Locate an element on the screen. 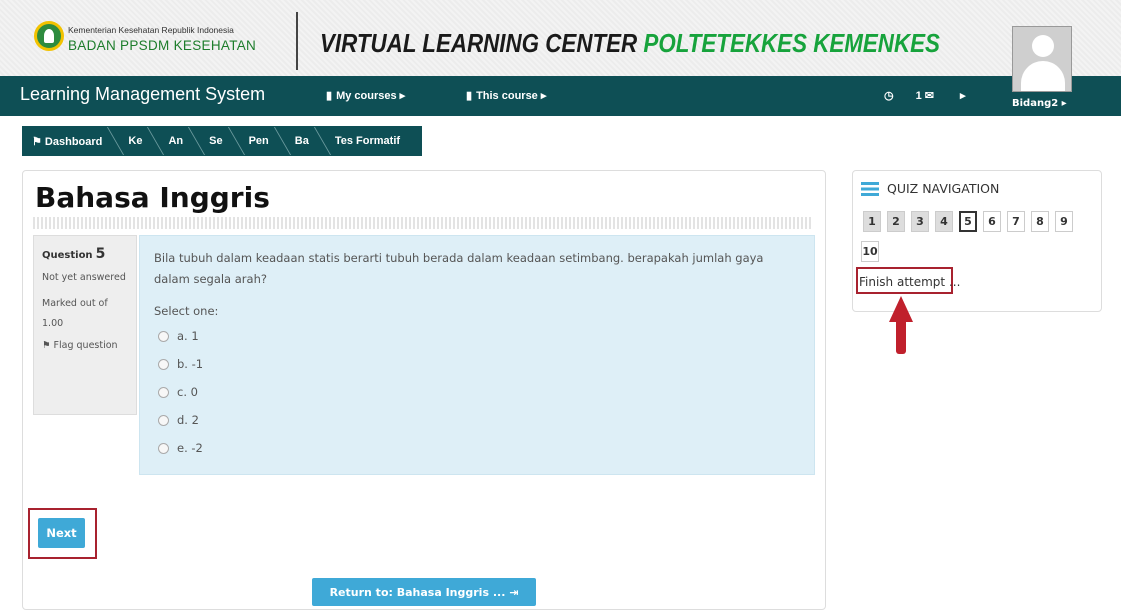 Image resolution: width=1121 pixels, height=610 pixels. select-one-label: Select one: is located at coordinates (186, 311).